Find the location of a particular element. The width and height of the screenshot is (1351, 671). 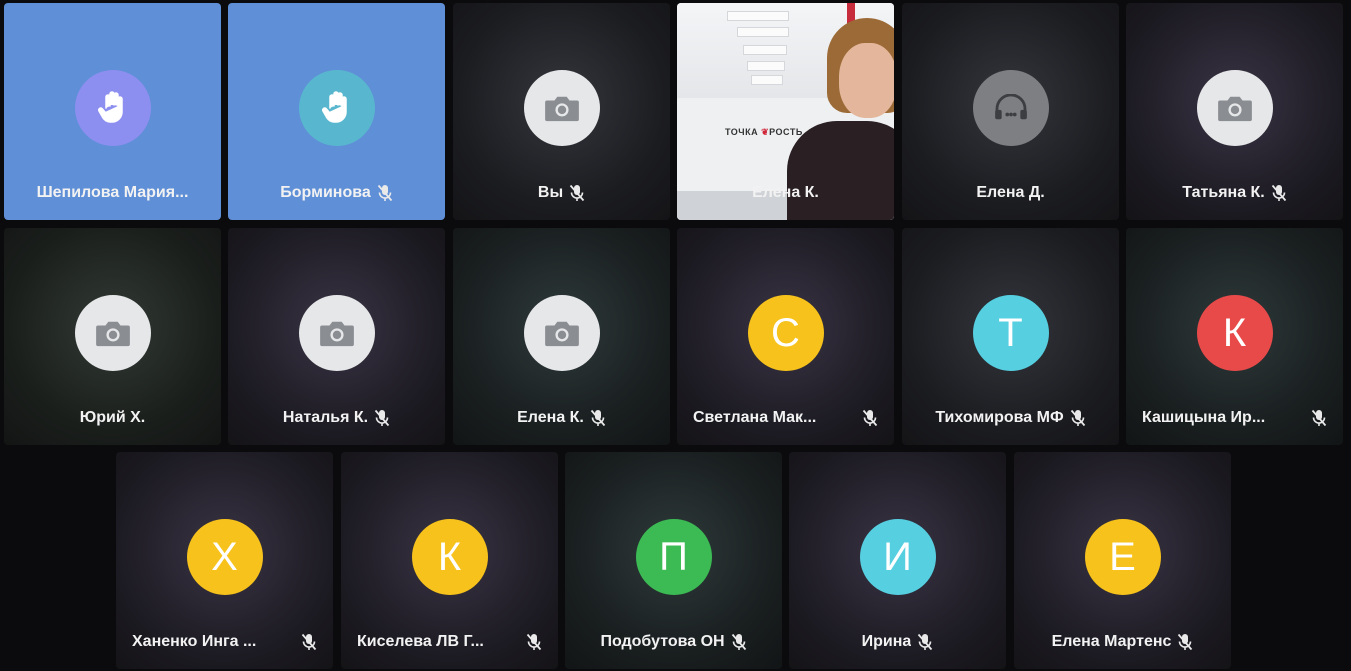

participant-tile: Елена К. is located at coordinates (561, 336).